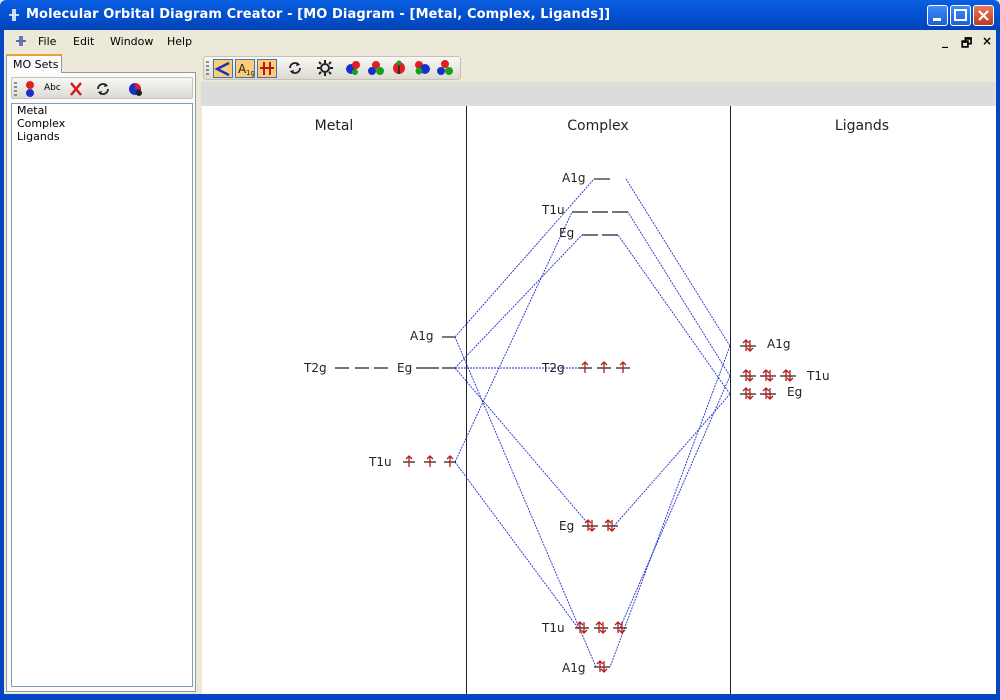 The height and width of the screenshot is (700, 1000). What do you see at coordinates (47, 41) in the screenshot?
I see `menu-file: File` at bounding box center [47, 41].